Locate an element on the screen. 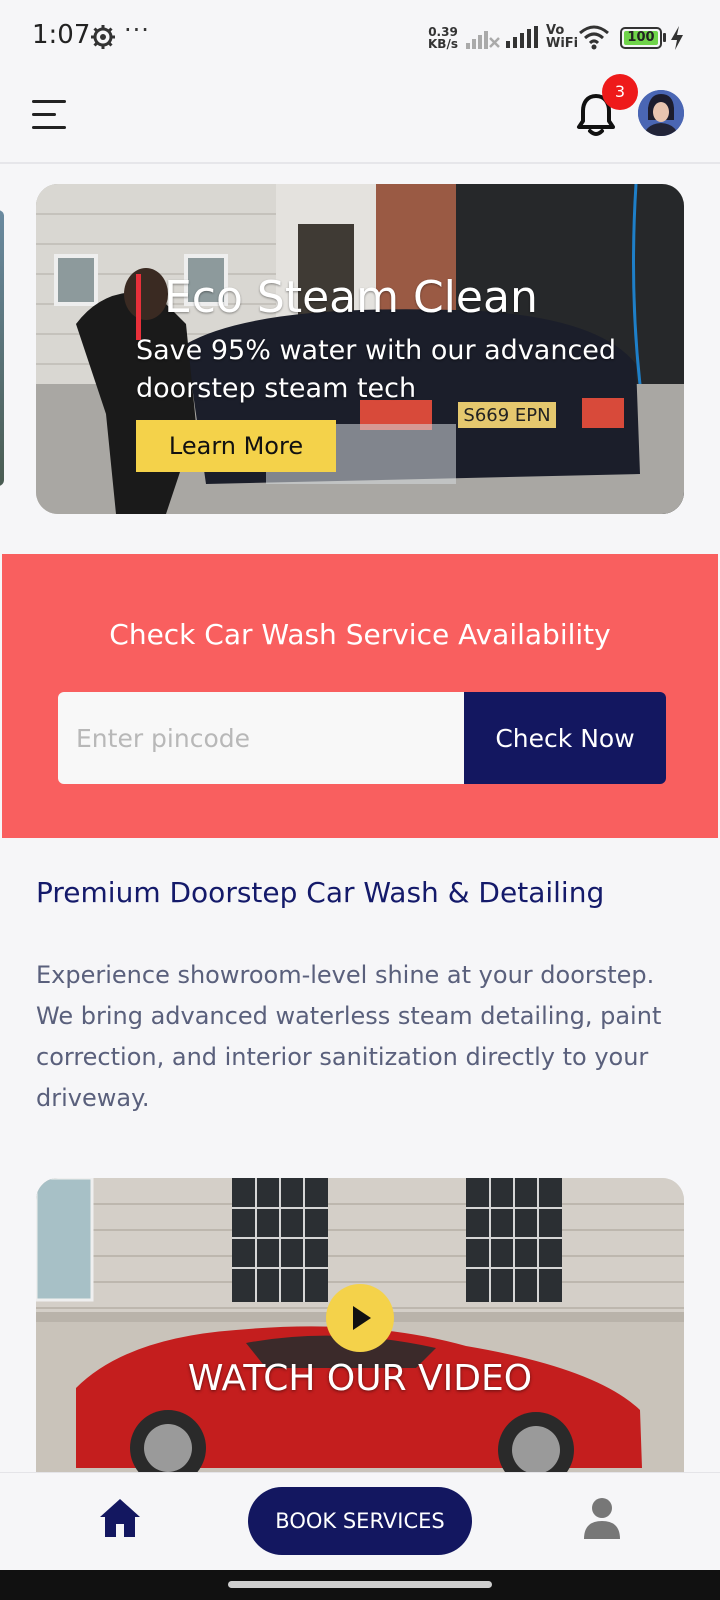 This screenshot has height=1600, width=720. settings-gear-icon is located at coordinates (103, 37).